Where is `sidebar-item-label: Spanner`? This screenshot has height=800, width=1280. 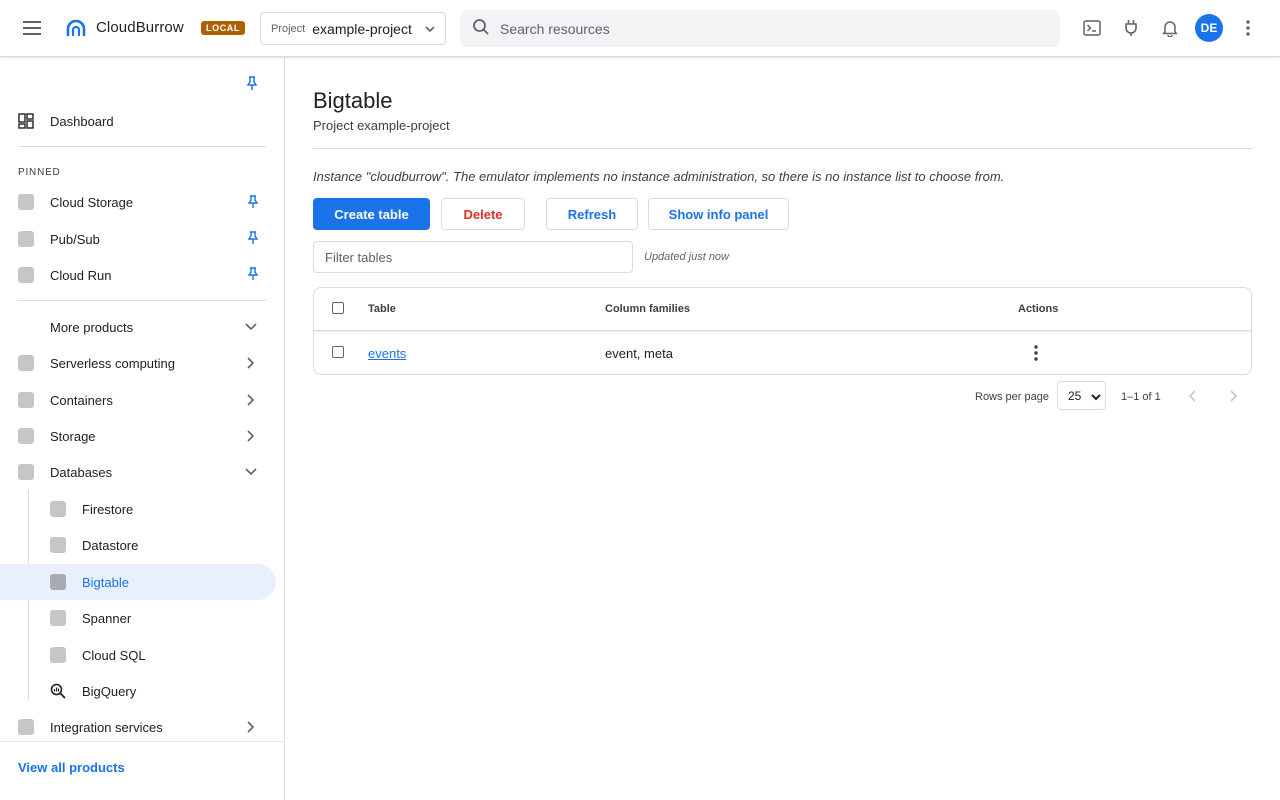 sidebar-item-label: Spanner is located at coordinates (107, 618).